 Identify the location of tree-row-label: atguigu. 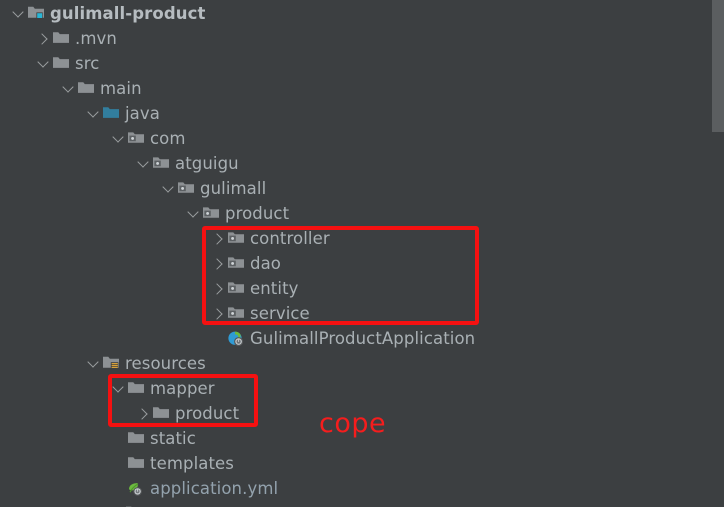
(207, 163).